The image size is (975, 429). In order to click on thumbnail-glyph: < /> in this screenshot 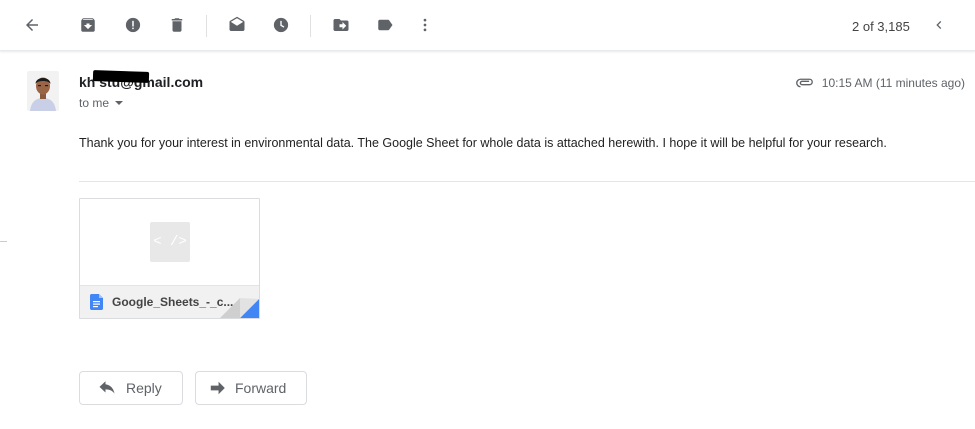, I will do `click(170, 242)`.